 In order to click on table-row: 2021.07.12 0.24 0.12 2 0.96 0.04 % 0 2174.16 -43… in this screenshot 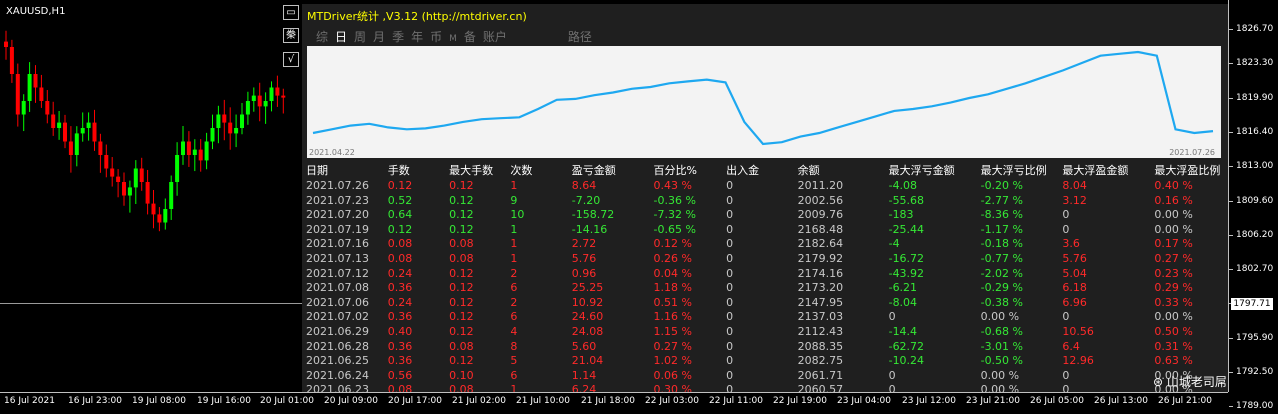, I will do `click(766, 274)`.